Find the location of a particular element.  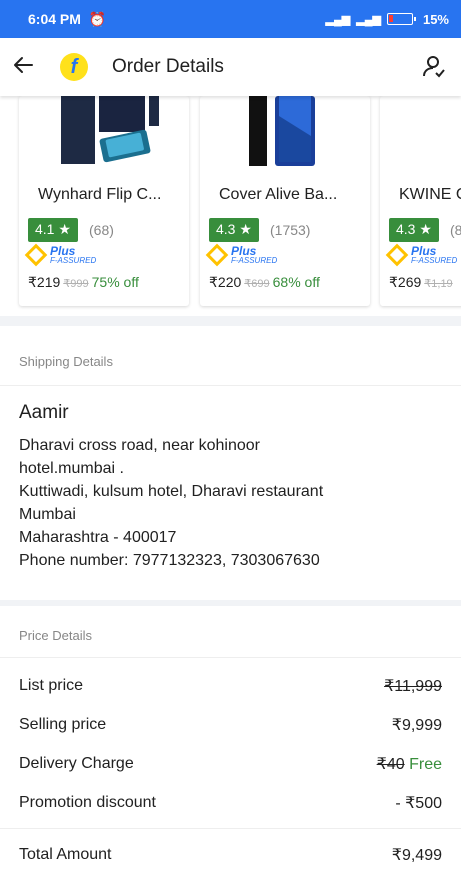

price-section-title: Price Details is located at coordinates (230, 632).